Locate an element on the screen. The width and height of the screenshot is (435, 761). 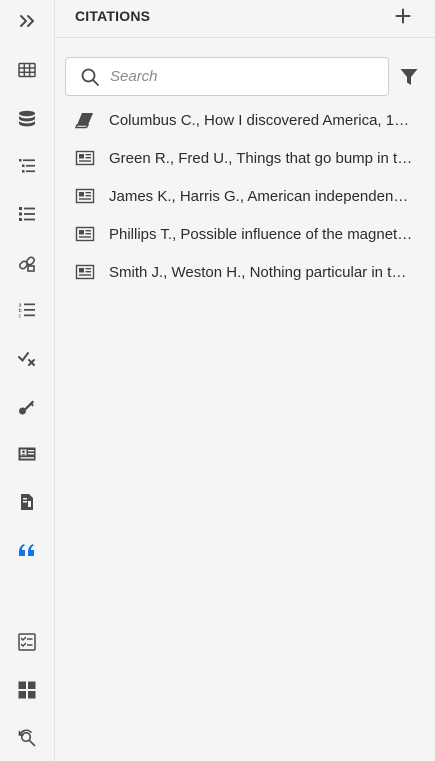
grid-icon is located at coordinates (27, 690).